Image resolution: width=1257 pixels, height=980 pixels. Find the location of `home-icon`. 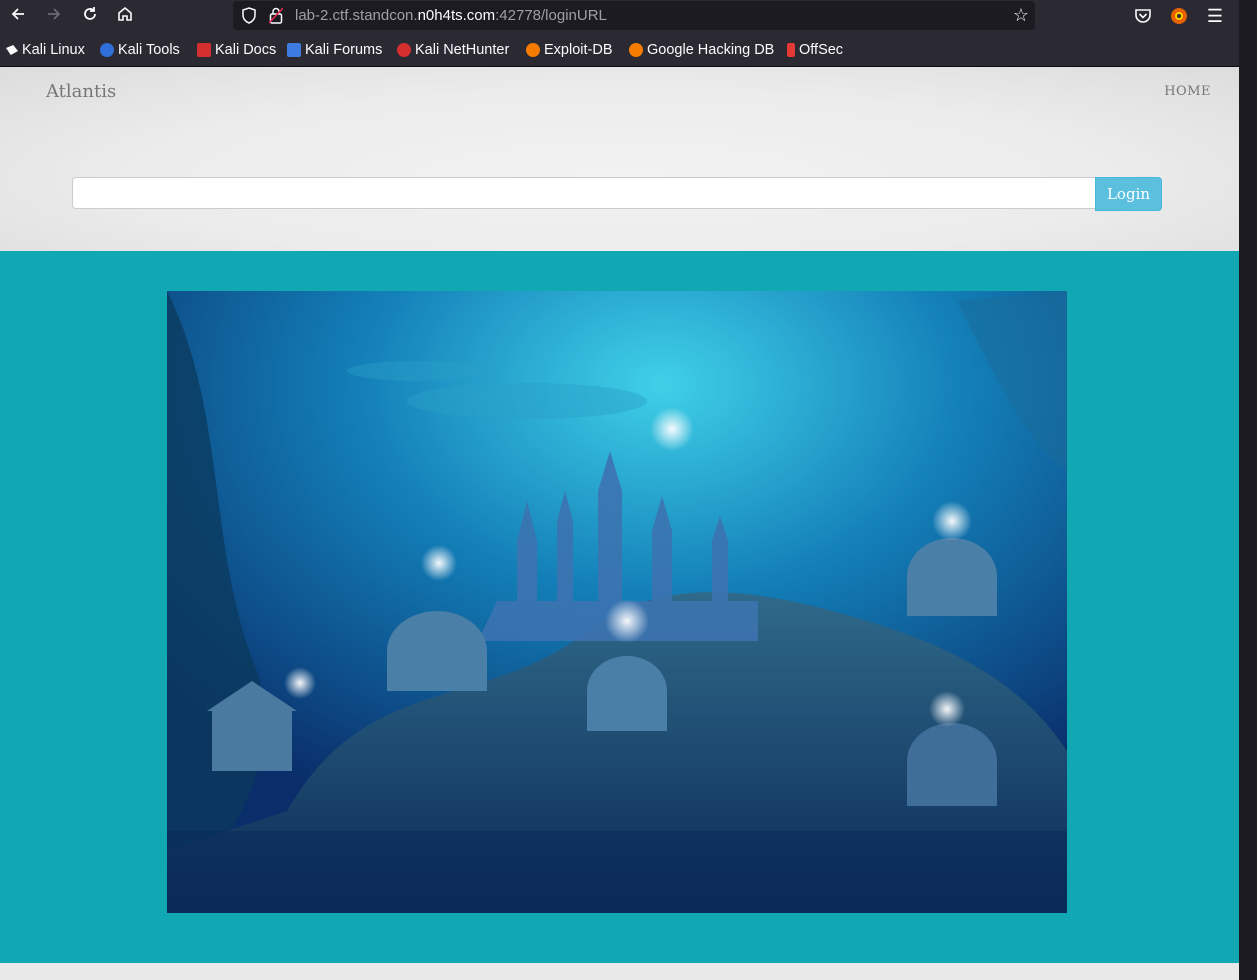

home-icon is located at coordinates (125, 13).